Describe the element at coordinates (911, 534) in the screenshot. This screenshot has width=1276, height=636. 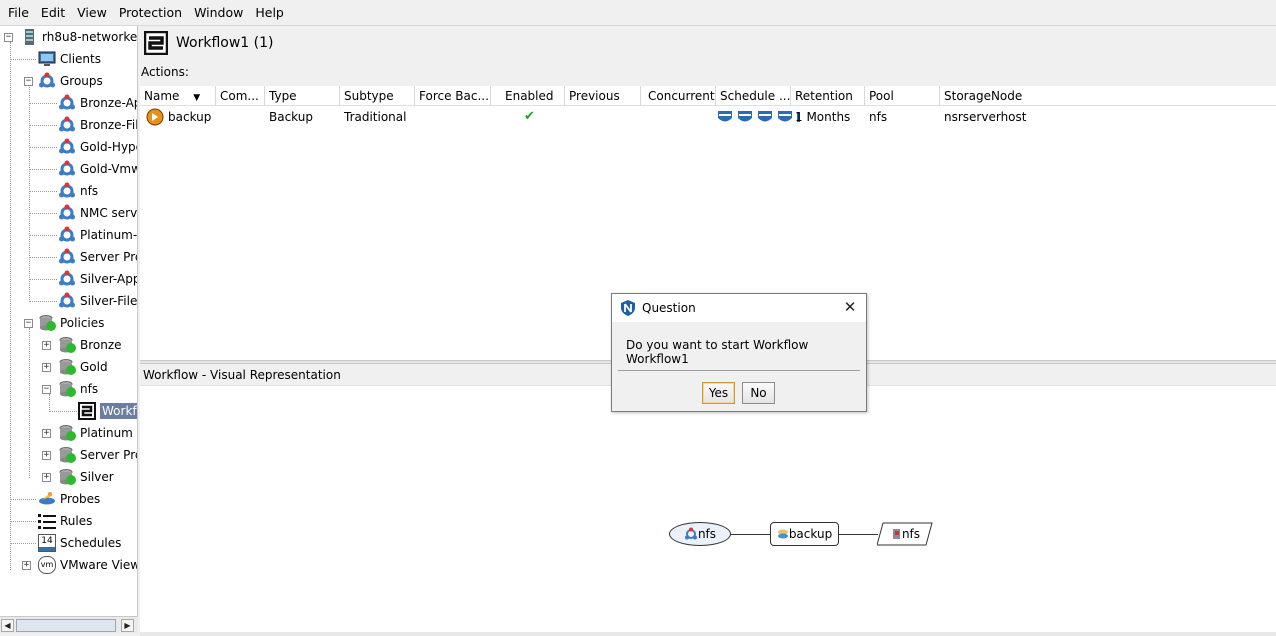
I see `workflow-node-label: nfs` at that location.